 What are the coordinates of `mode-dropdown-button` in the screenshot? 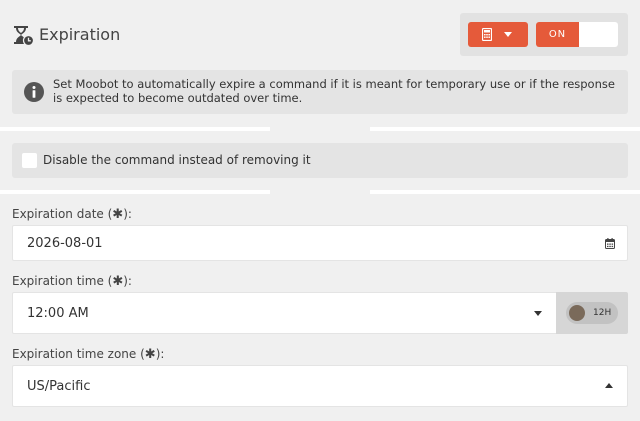 It's located at (498, 34).